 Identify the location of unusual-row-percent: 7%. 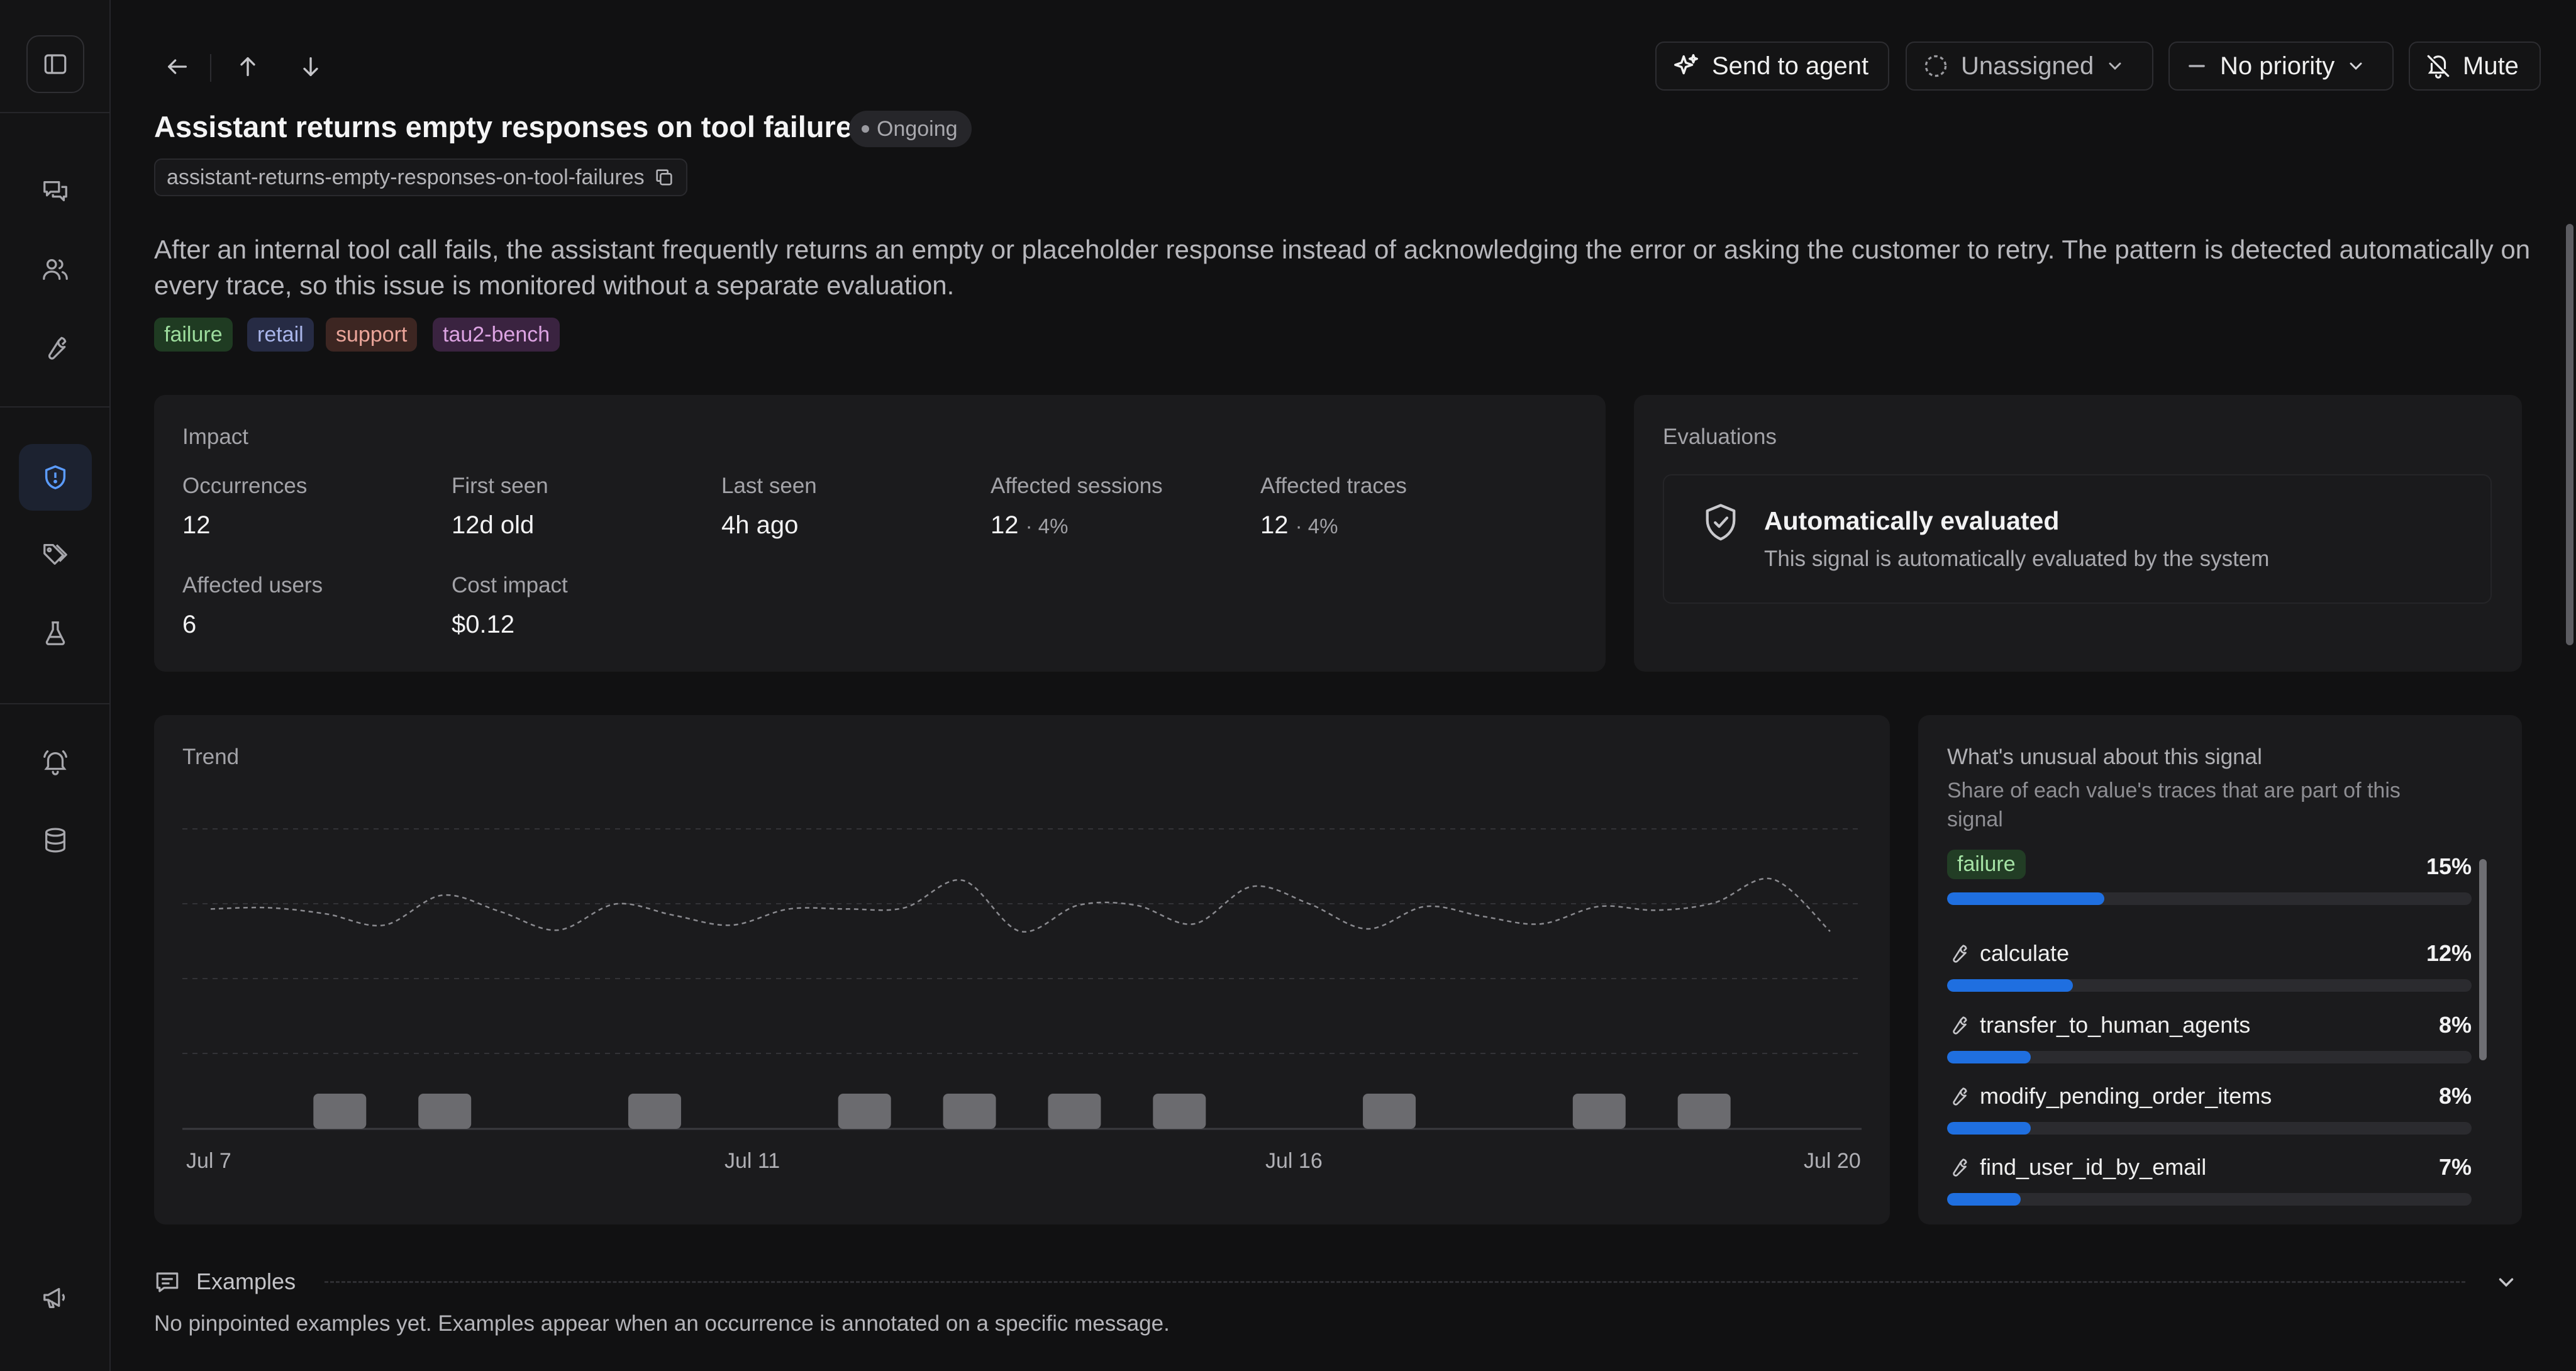
(2455, 1167).